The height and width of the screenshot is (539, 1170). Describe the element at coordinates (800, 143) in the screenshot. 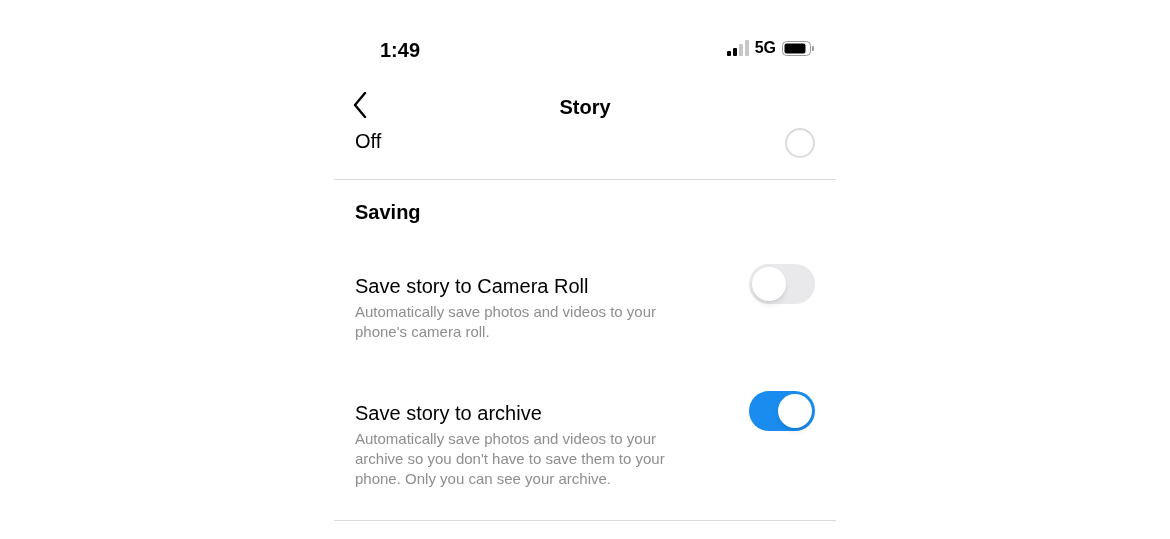

I see `radio-button` at that location.